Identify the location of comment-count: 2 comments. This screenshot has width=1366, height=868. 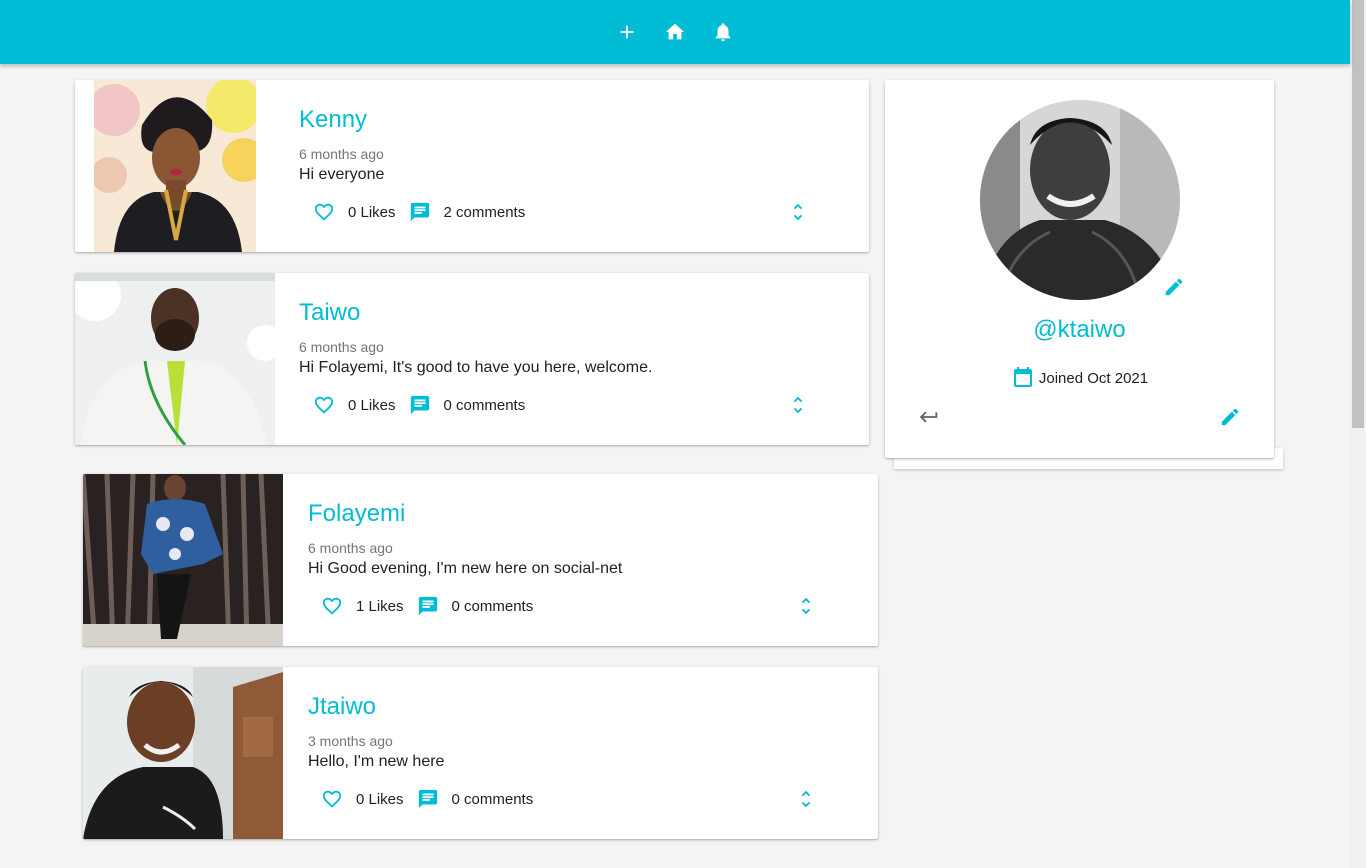
(484, 212).